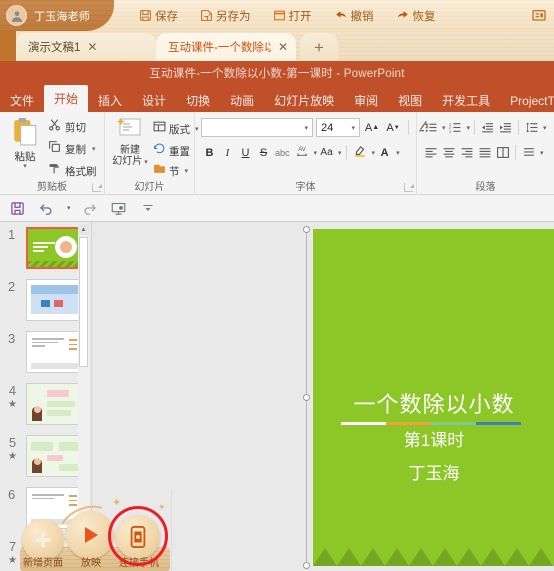 Image resolution: width=554 pixels, height=571 pixels. Describe the element at coordinates (242, 100) in the screenshot. I see `ribbon-tab-animations: 动画` at that location.